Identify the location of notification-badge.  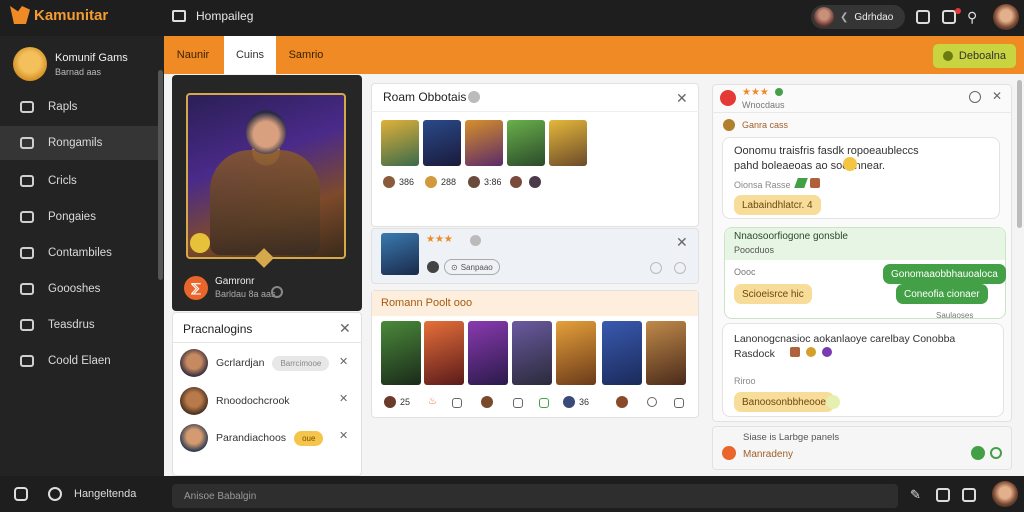
(958, 11).